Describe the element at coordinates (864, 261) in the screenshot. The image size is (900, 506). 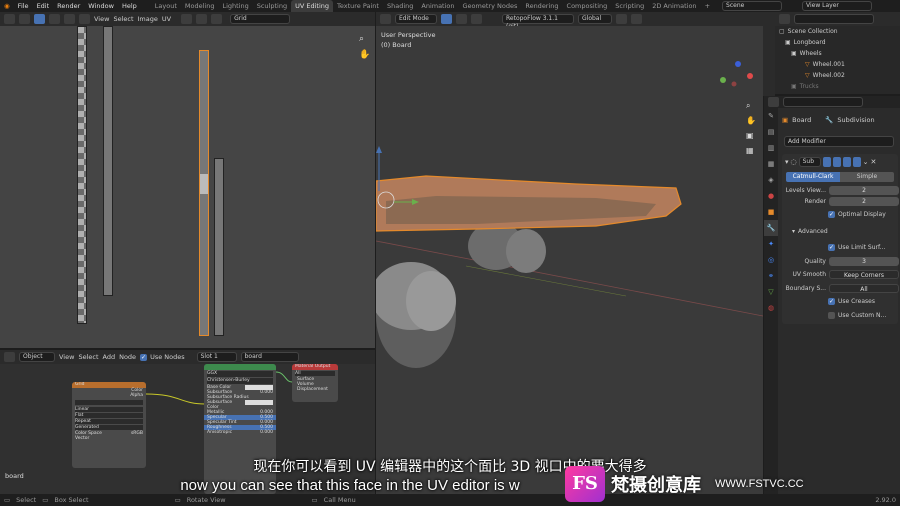
I see `quality-field: 3` at that location.